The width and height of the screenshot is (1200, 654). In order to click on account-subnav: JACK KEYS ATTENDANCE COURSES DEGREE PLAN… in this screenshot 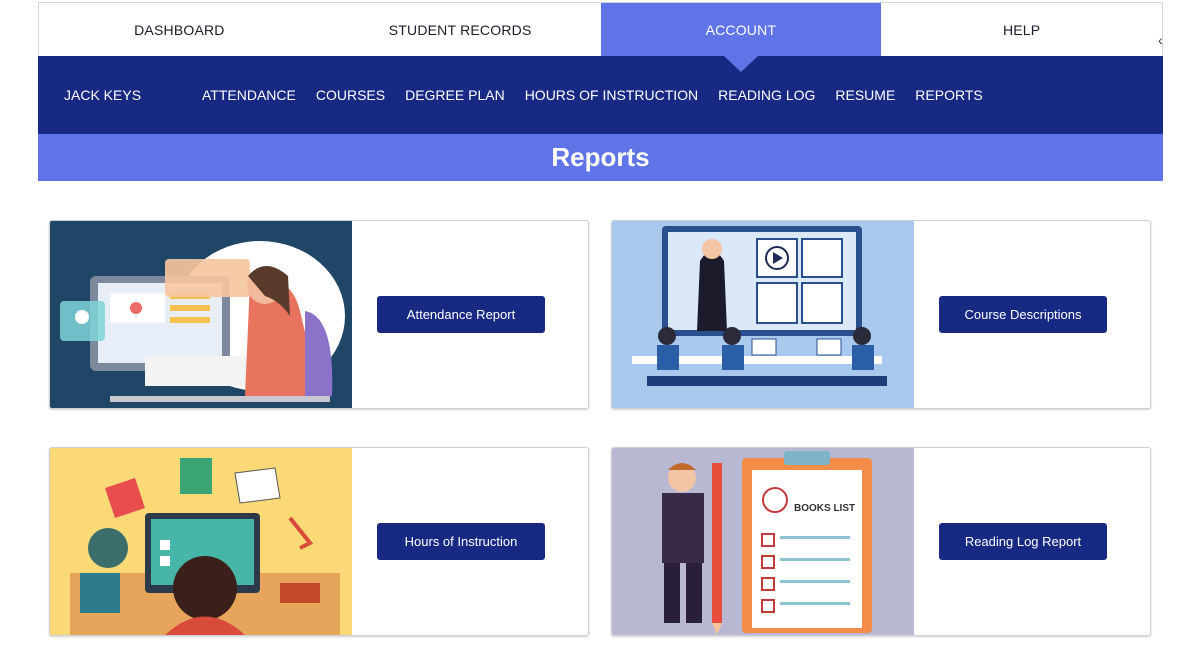, I will do `click(600, 95)`.